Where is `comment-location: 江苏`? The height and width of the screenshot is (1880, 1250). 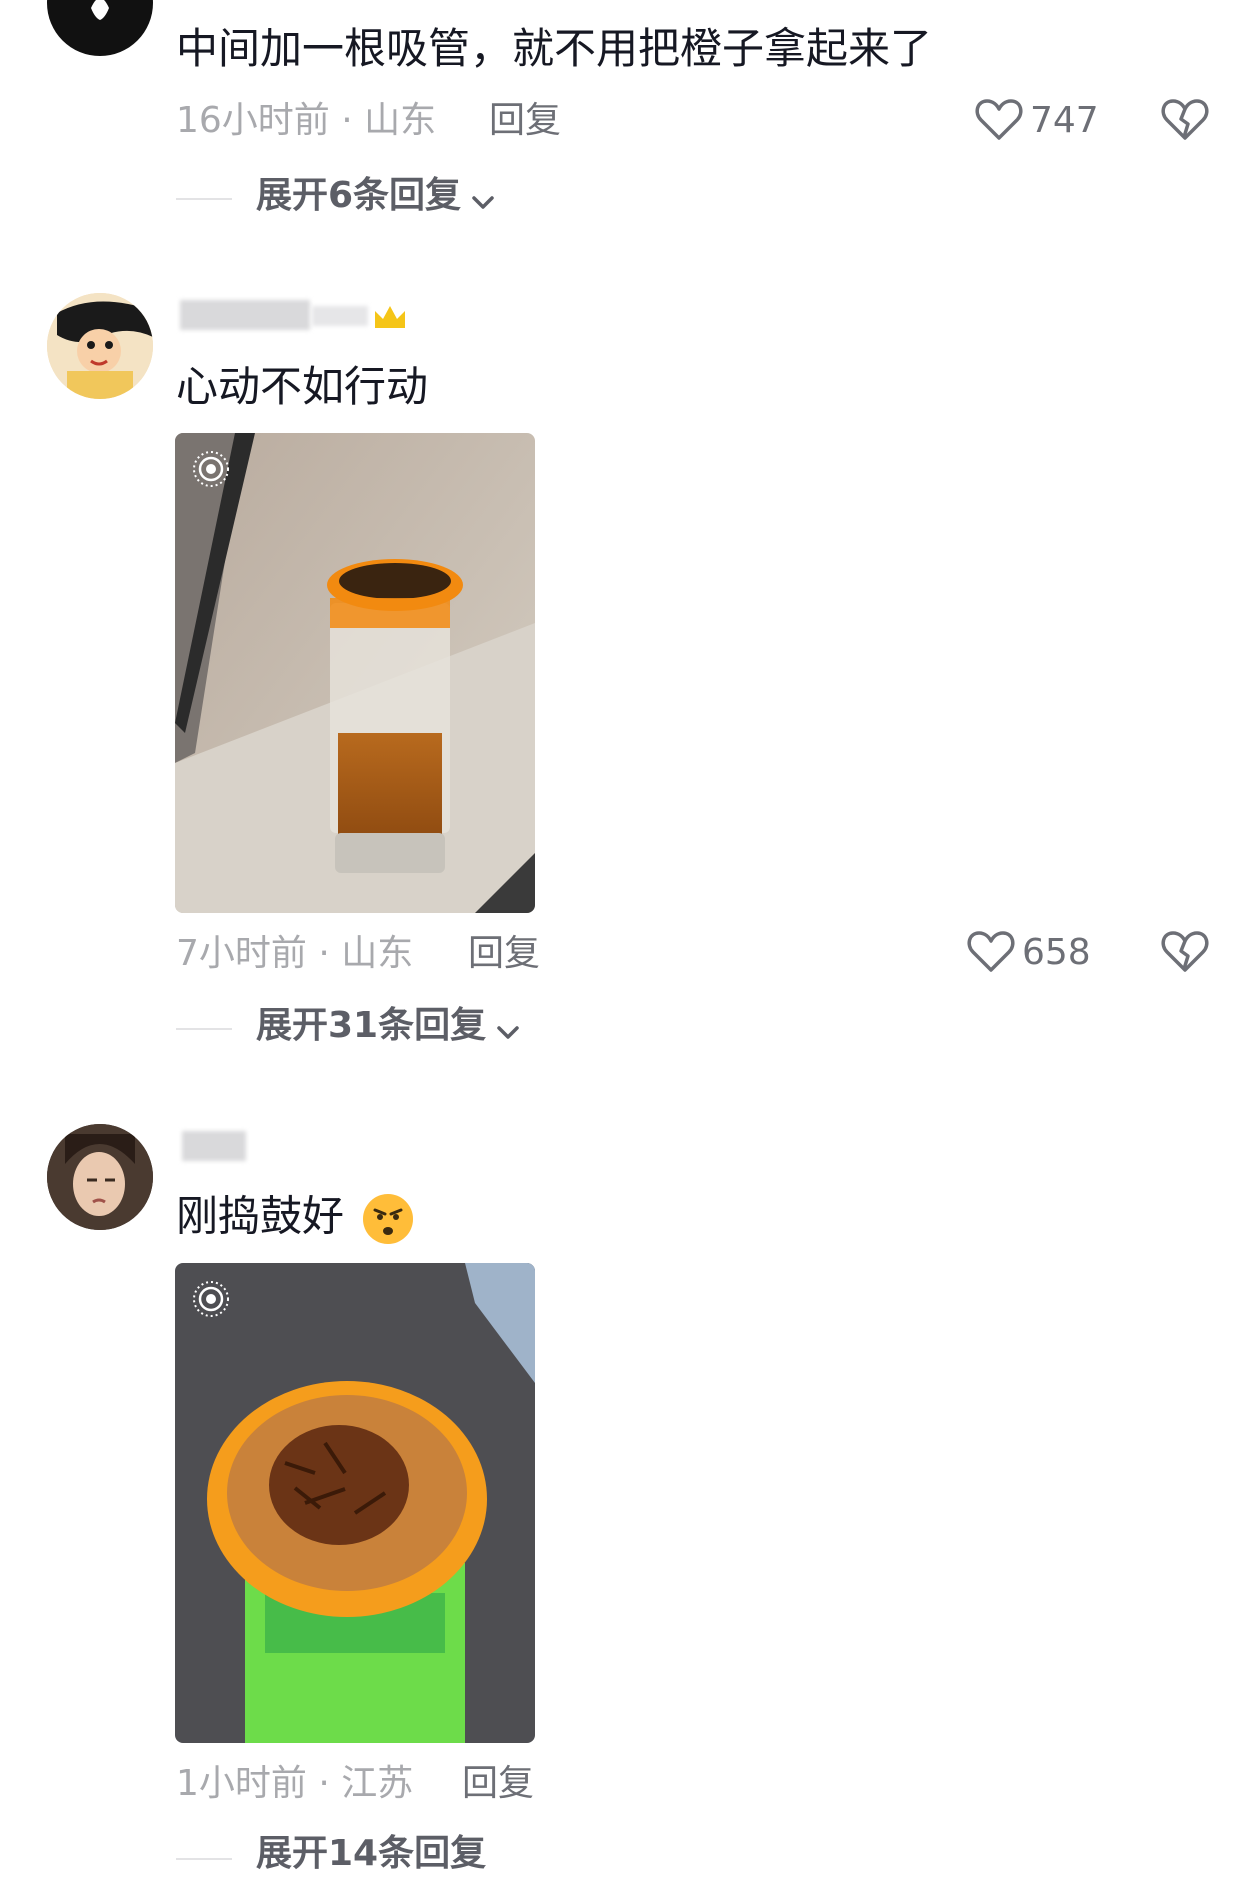
comment-location: 江苏 is located at coordinates (377, 1783).